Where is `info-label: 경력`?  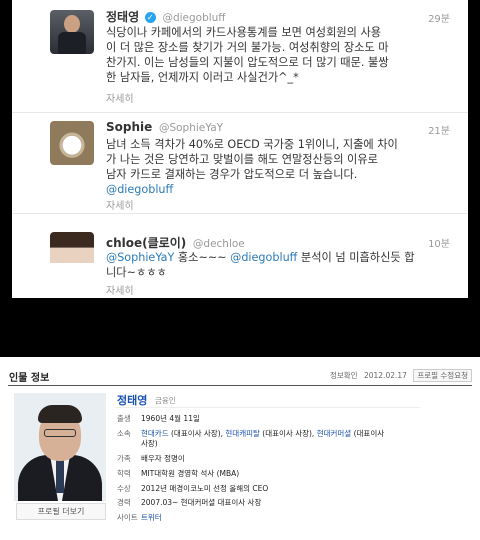 info-label: 경력 is located at coordinates (124, 502).